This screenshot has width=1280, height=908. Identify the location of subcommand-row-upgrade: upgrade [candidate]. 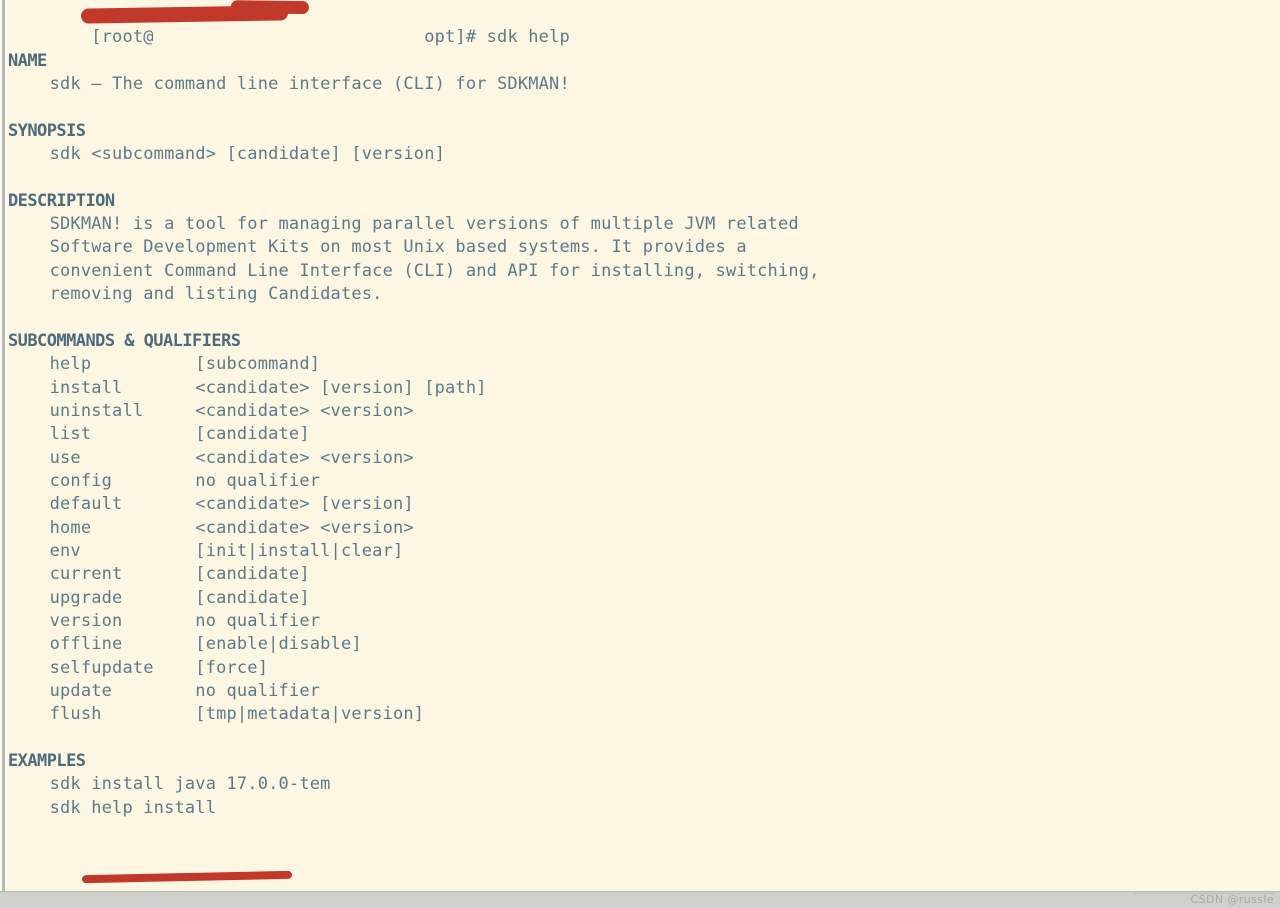
(159, 597).